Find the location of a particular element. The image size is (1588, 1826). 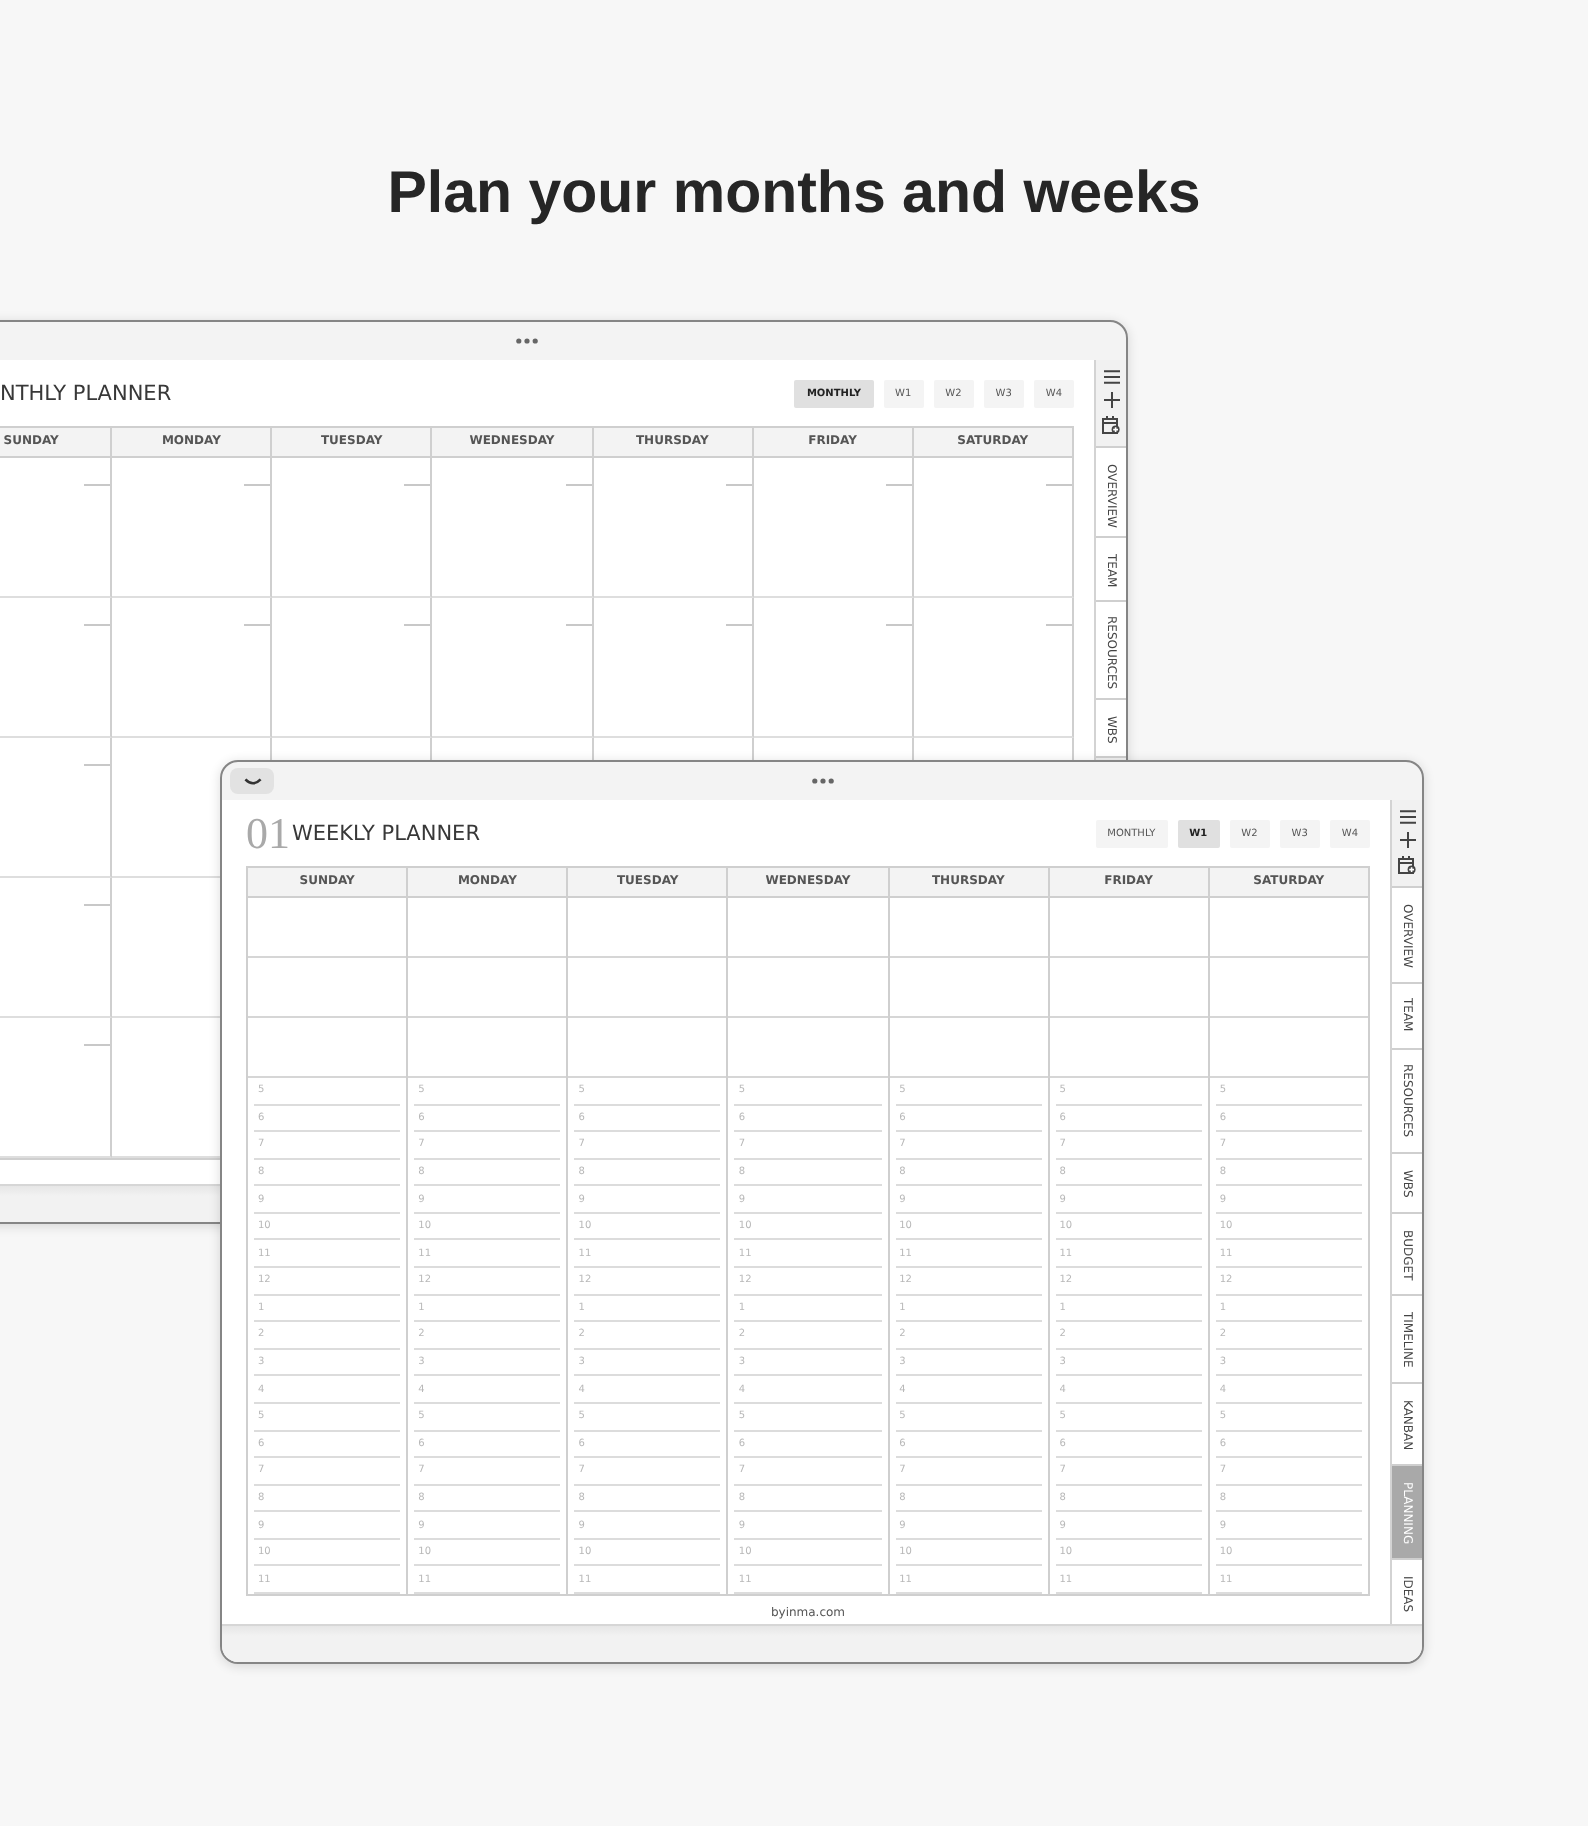

page-number: 01 is located at coordinates (268, 834).